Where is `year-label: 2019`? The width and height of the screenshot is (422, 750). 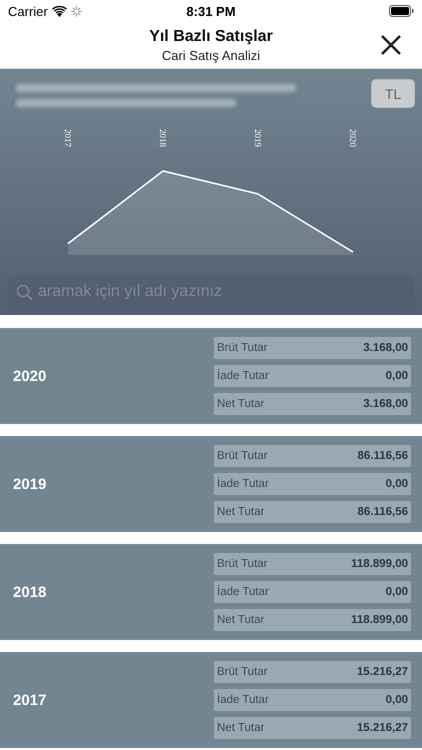 year-label: 2019 is located at coordinates (29, 484).